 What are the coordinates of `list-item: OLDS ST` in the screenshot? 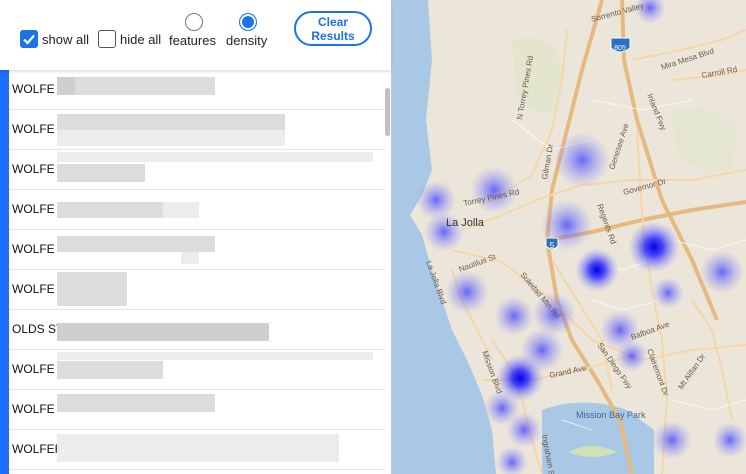 It's located at (197, 330).